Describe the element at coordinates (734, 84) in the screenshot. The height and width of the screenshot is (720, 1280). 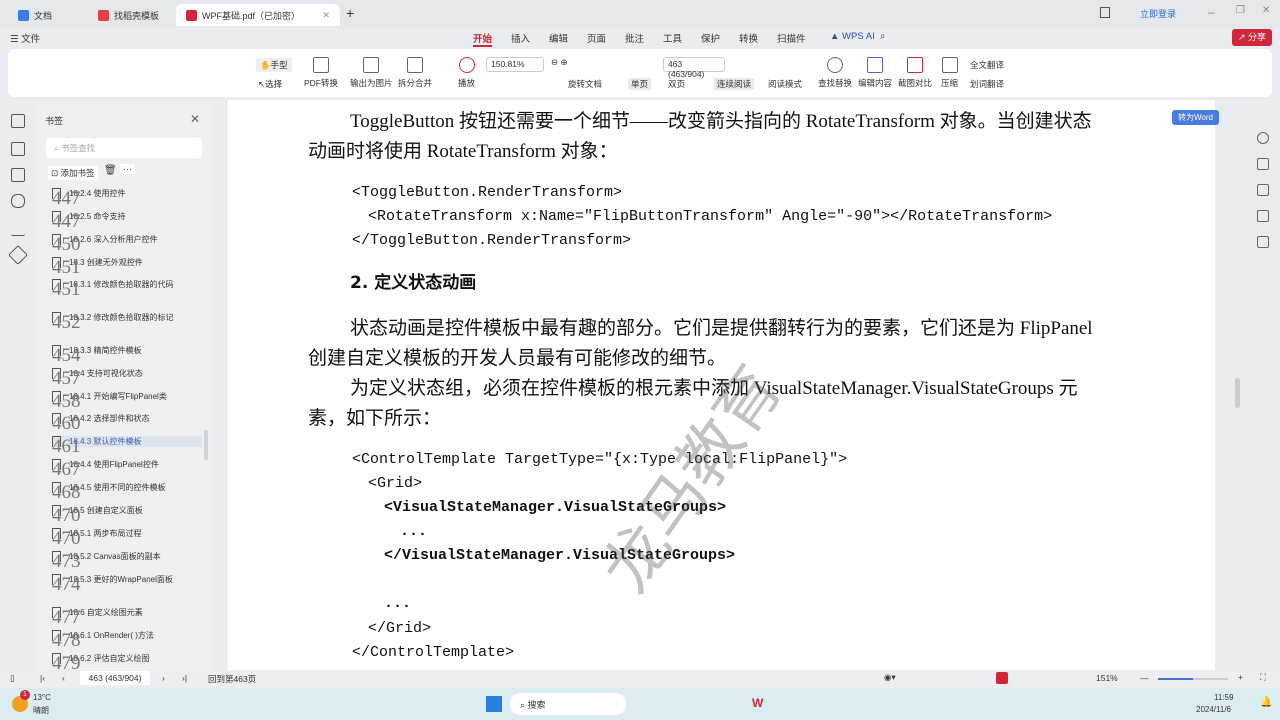
I see `continuous-read-button: 连续阅读` at that location.